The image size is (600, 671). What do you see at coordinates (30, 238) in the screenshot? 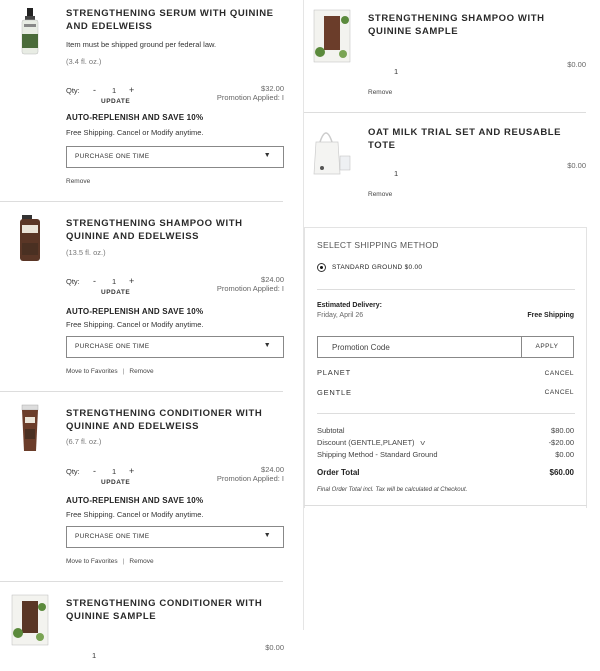
I see `shampoo-product-image` at bounding box center [30, 238].